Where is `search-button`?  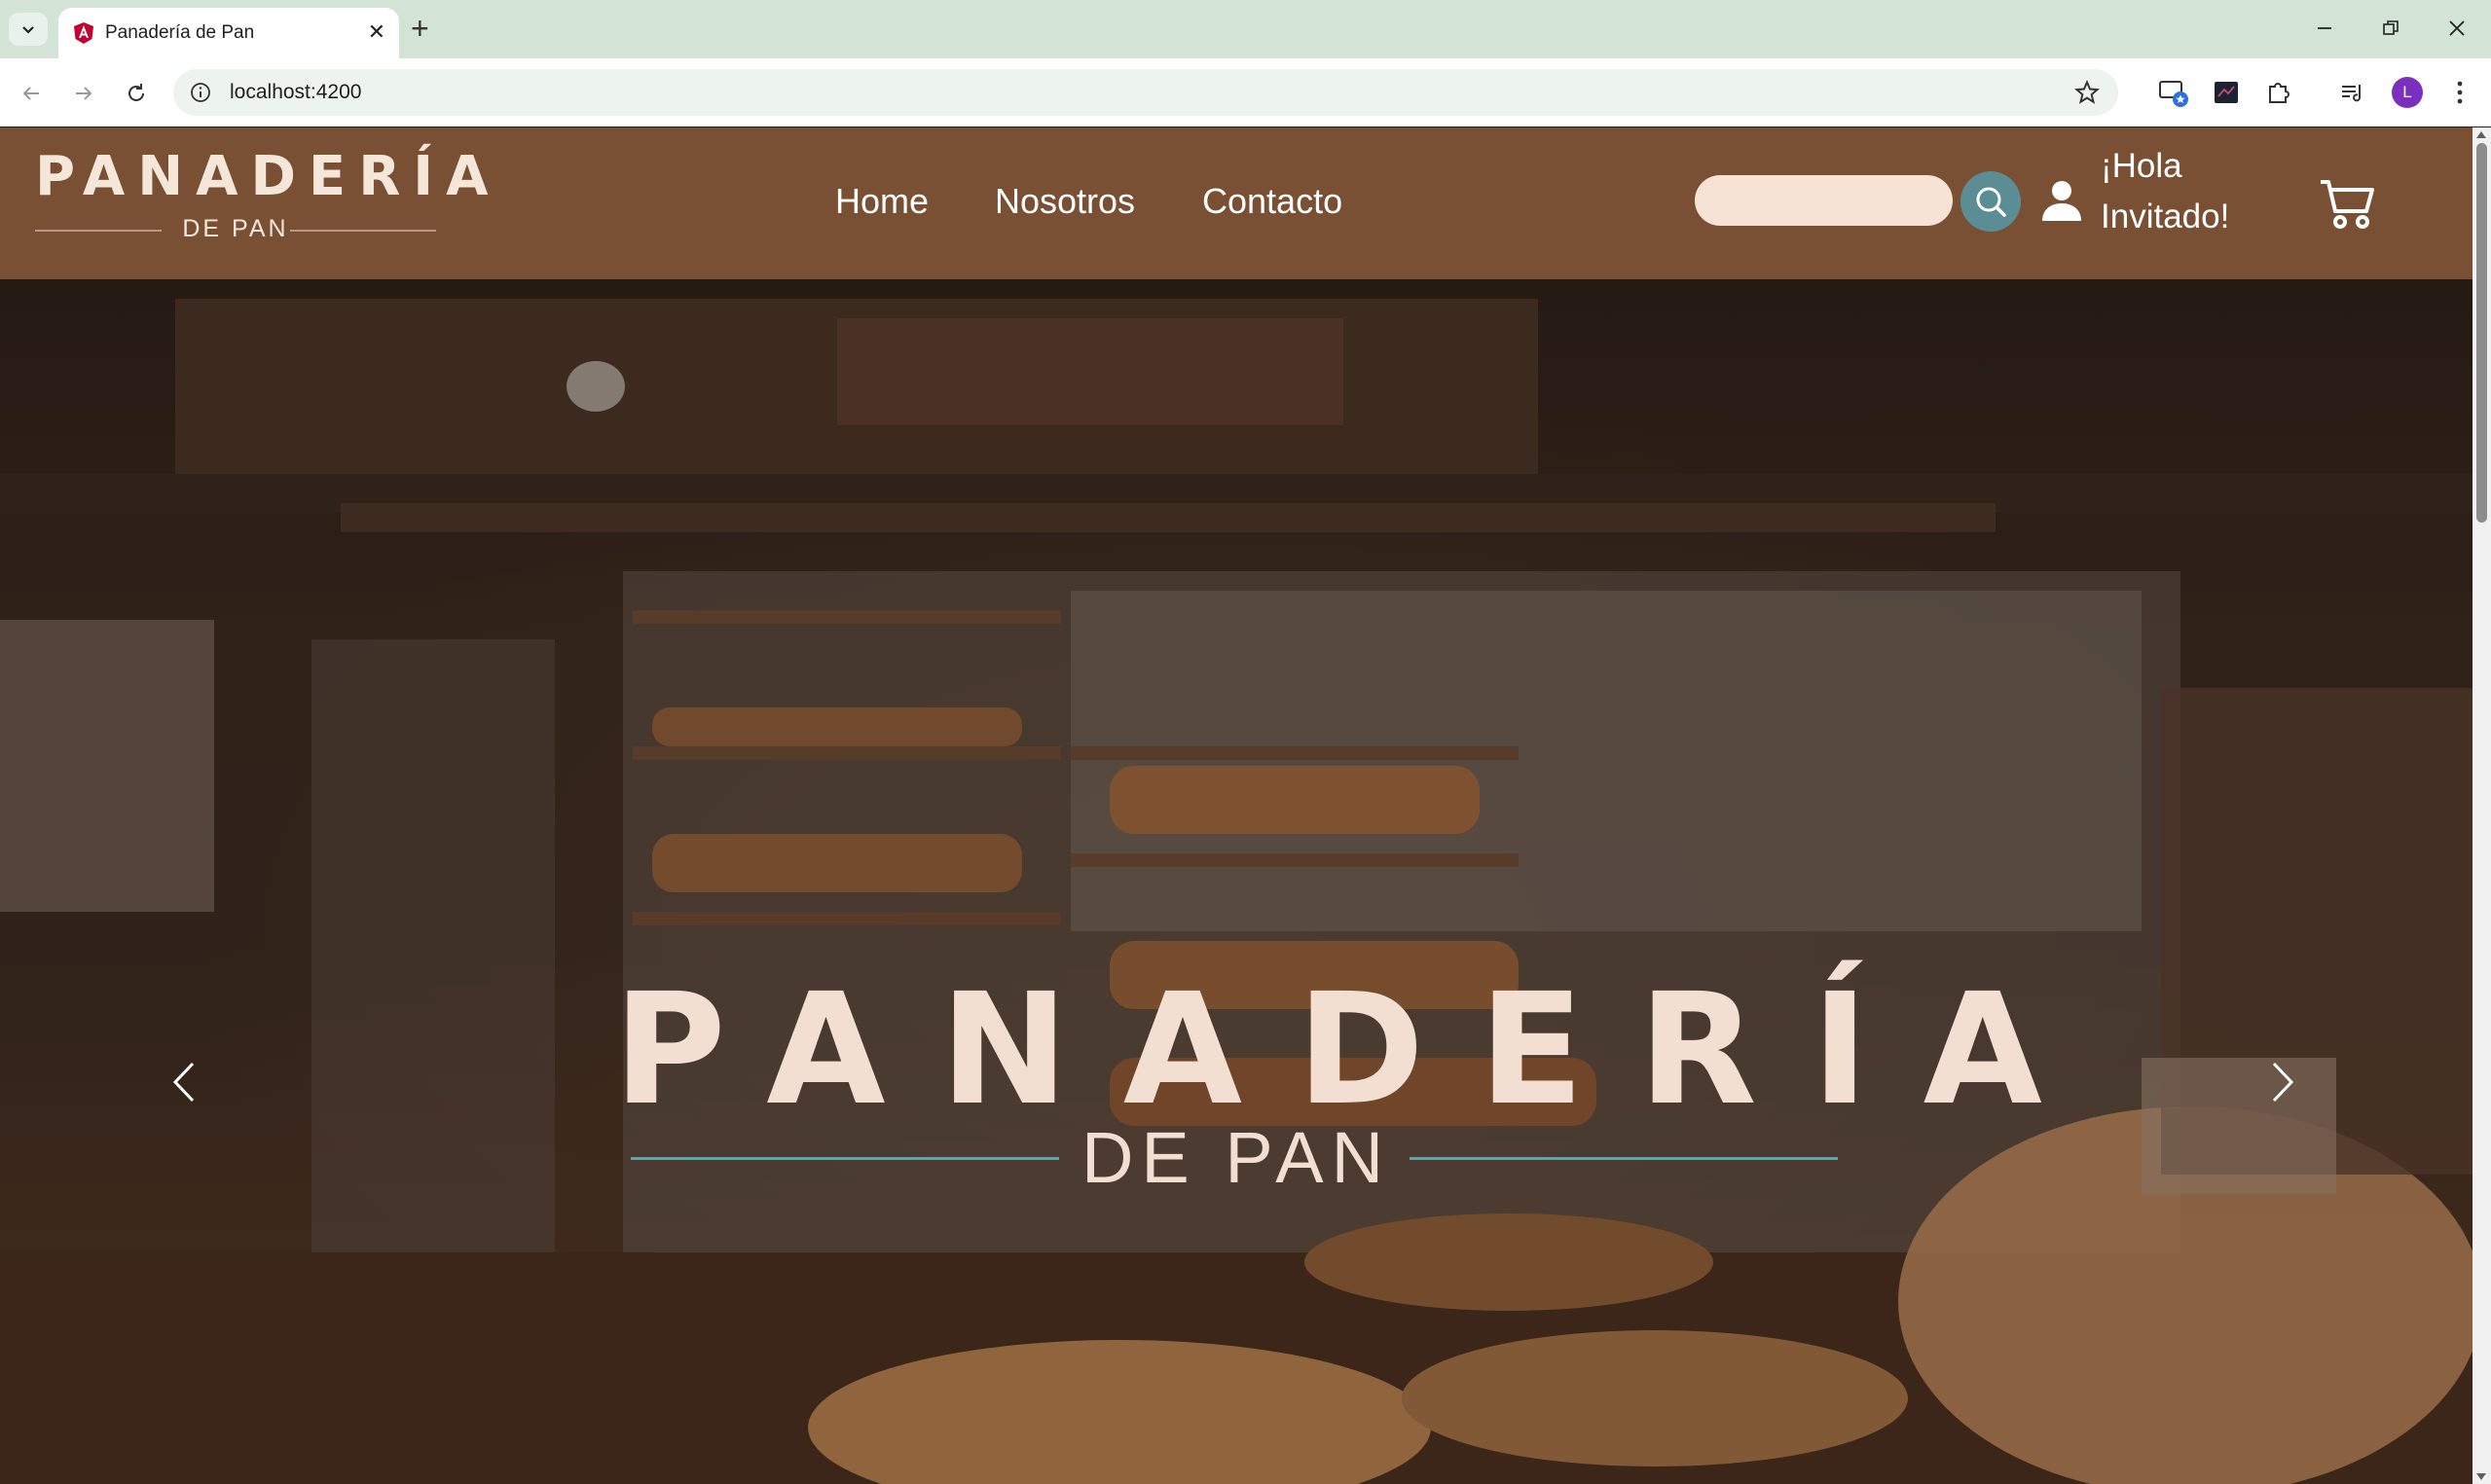
search-button is located at coordinates (1990, 201).